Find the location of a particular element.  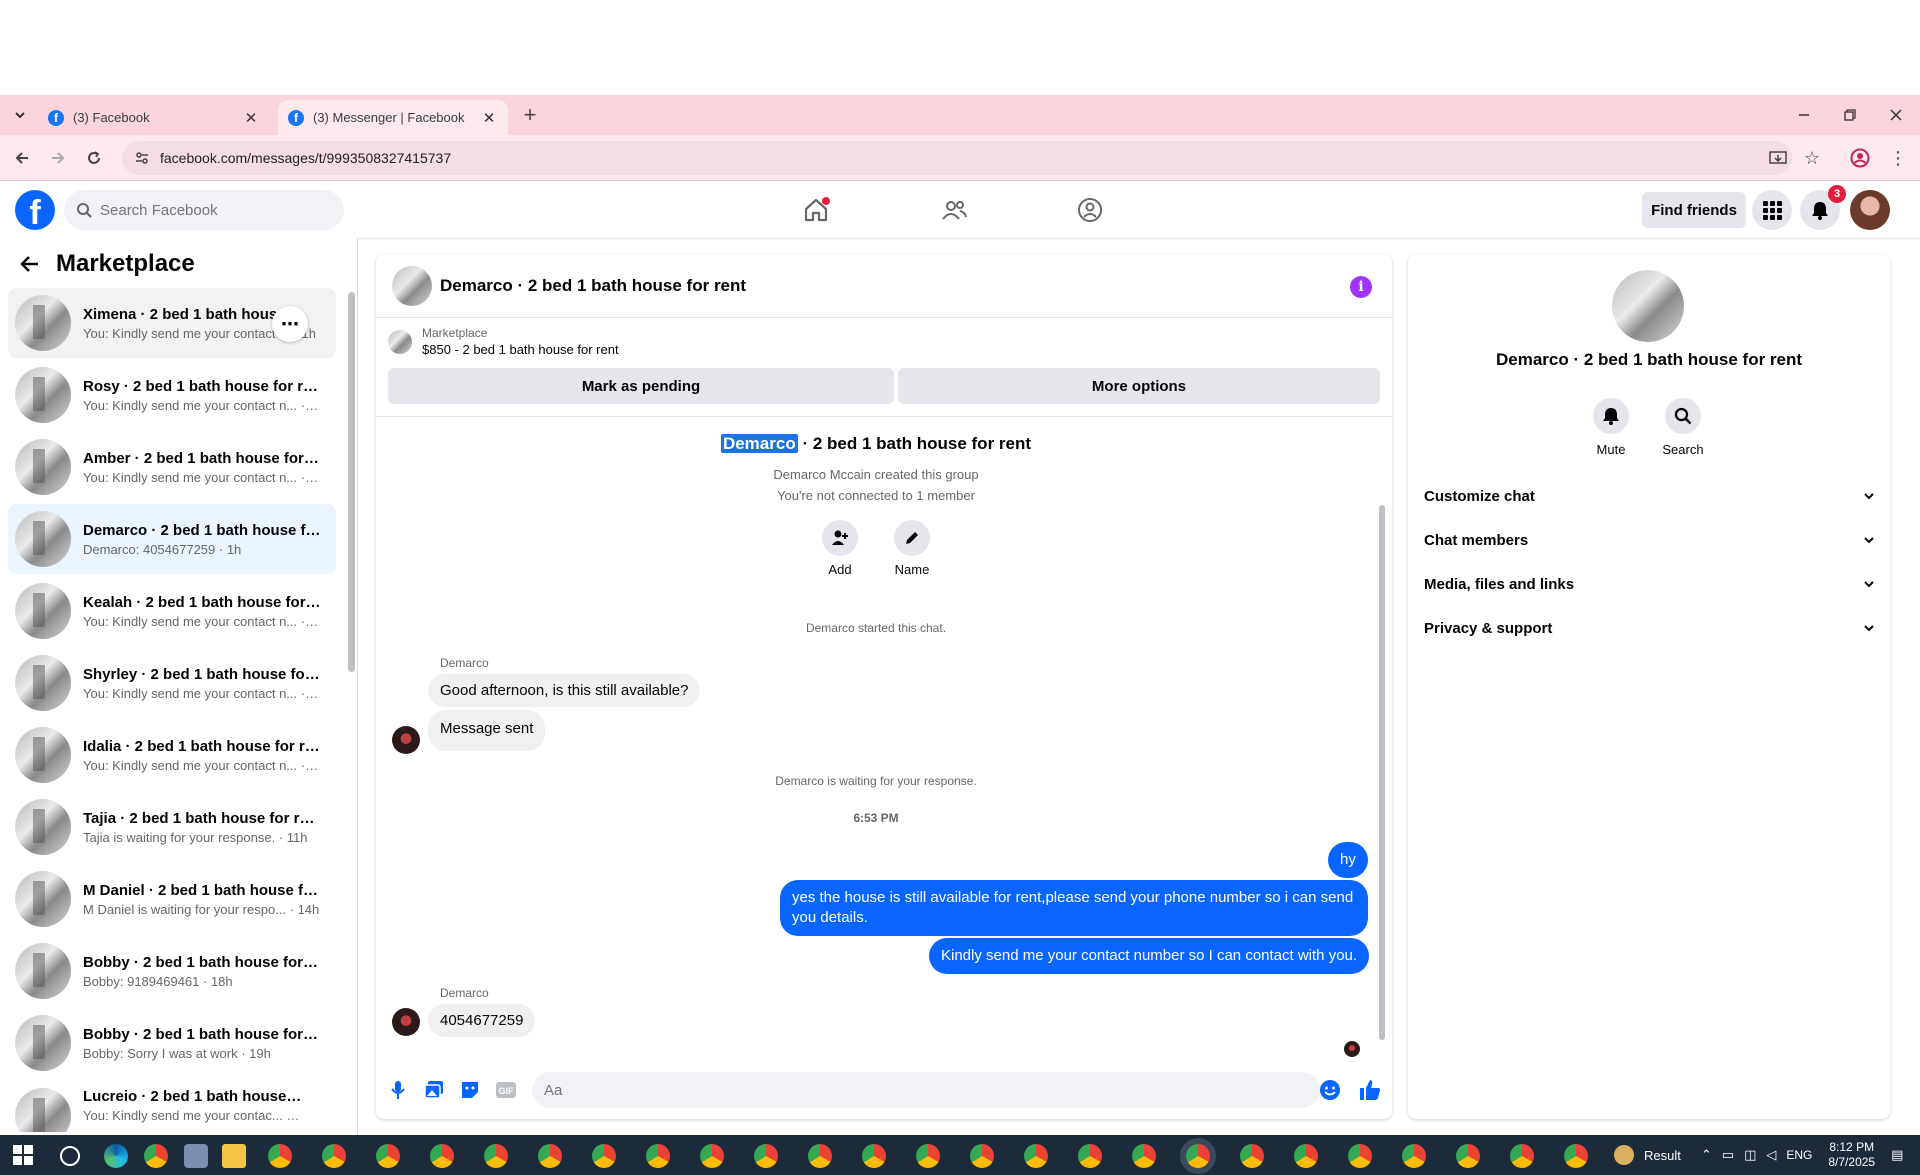

outgoing-message: hy is located at coordinates (1348, 860).